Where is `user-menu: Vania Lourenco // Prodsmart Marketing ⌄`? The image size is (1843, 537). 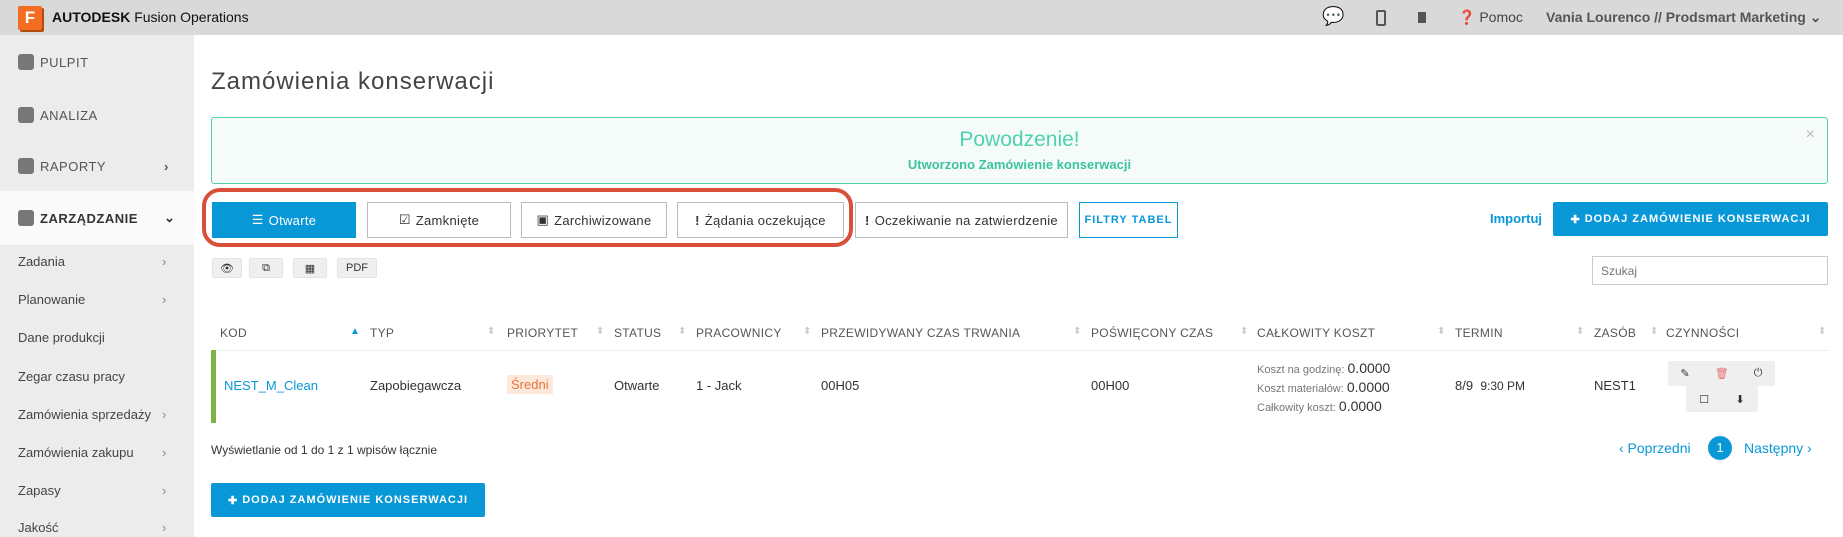 user-menu: Vania Lourenco // Prodsmart Marketing ⌄ is located at coordinates (1683, 17).